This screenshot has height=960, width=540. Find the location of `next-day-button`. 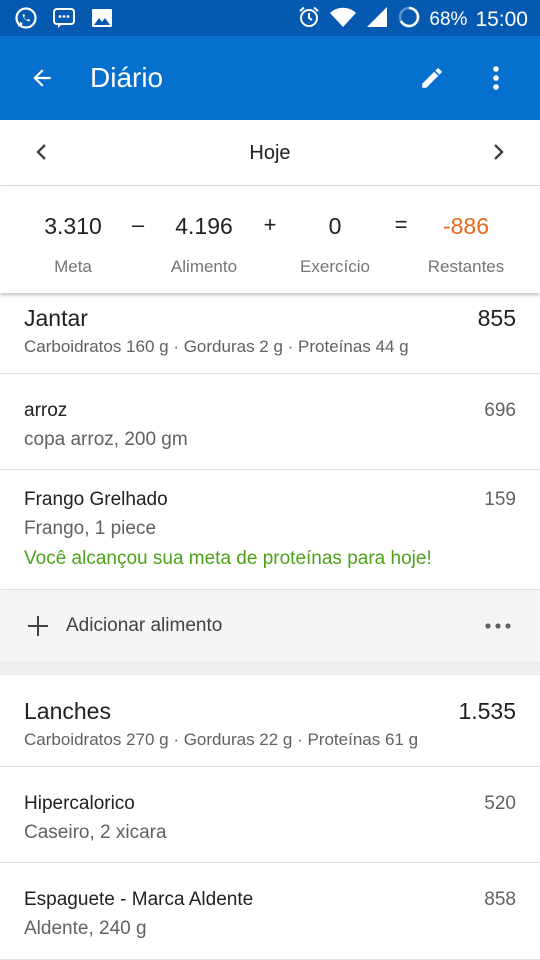

next-day-button is located at coordinates (498, 154).